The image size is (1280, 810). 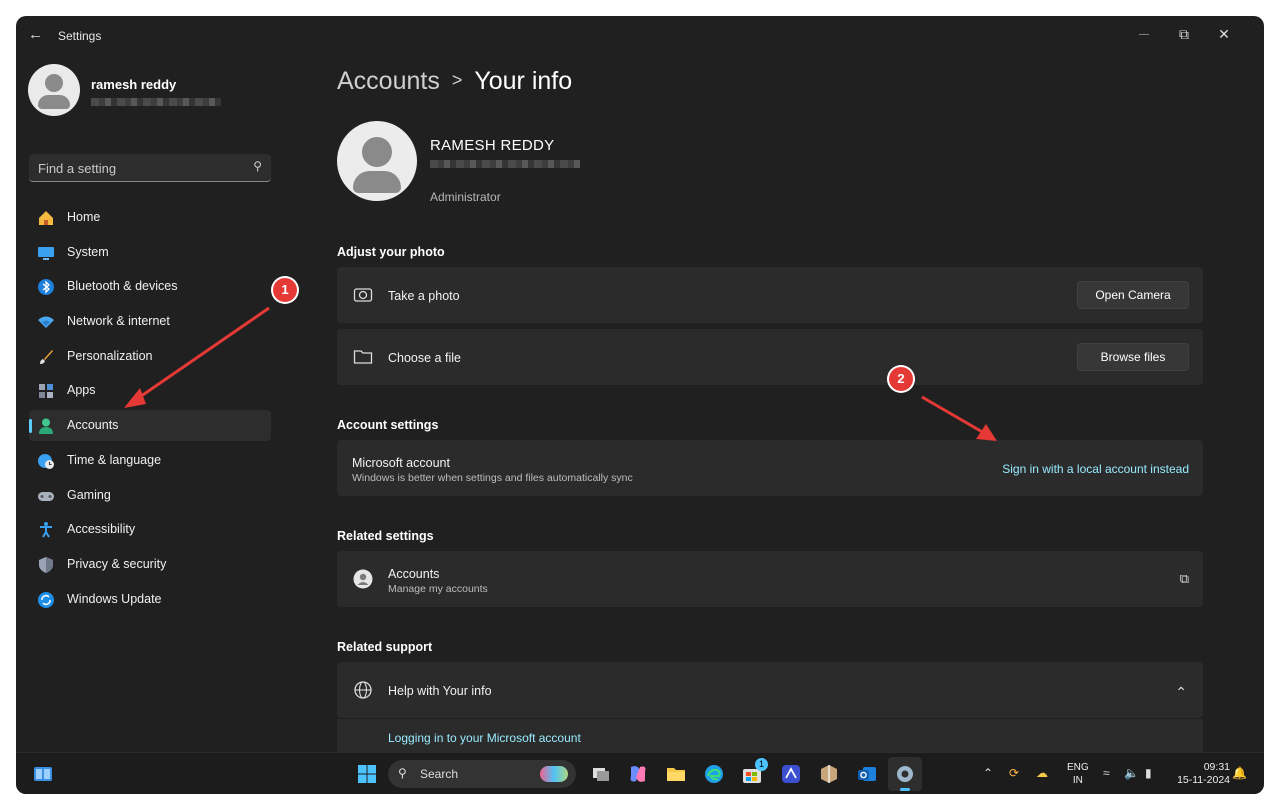 I want to click on sidebar-item-label: Accessibility, so click(x=101, y=529).